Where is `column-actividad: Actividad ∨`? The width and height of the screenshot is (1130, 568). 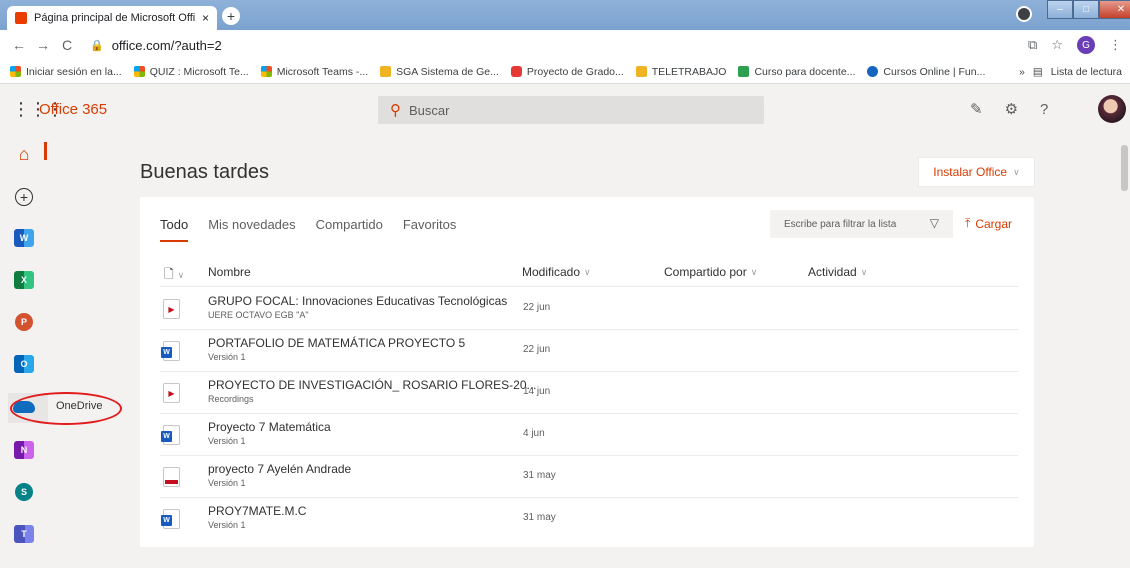
column-actividad: Actividad ∨ is located at coordinates (837, 272).